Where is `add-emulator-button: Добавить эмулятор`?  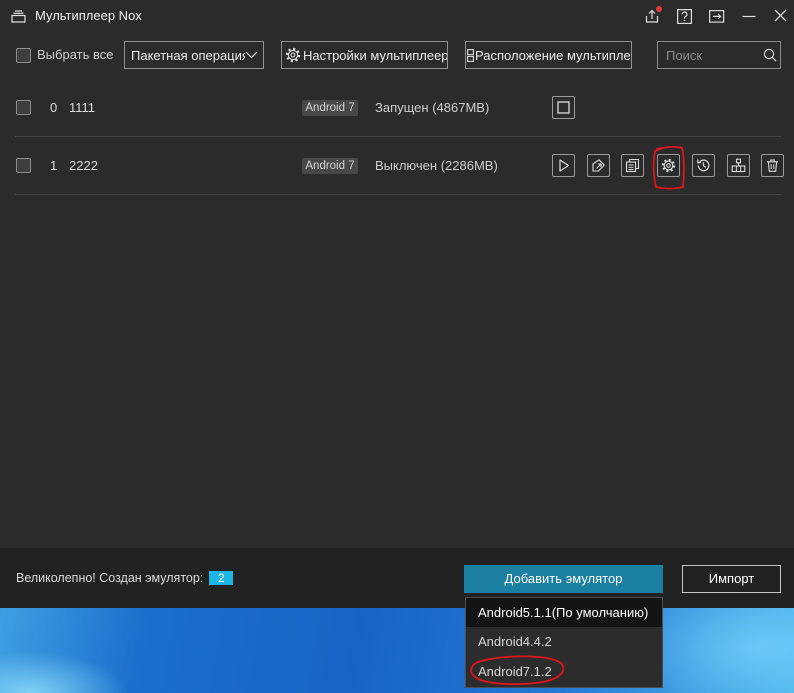
add-emulator-button: Добавить эмулятор is located at coordinates (563, 579).